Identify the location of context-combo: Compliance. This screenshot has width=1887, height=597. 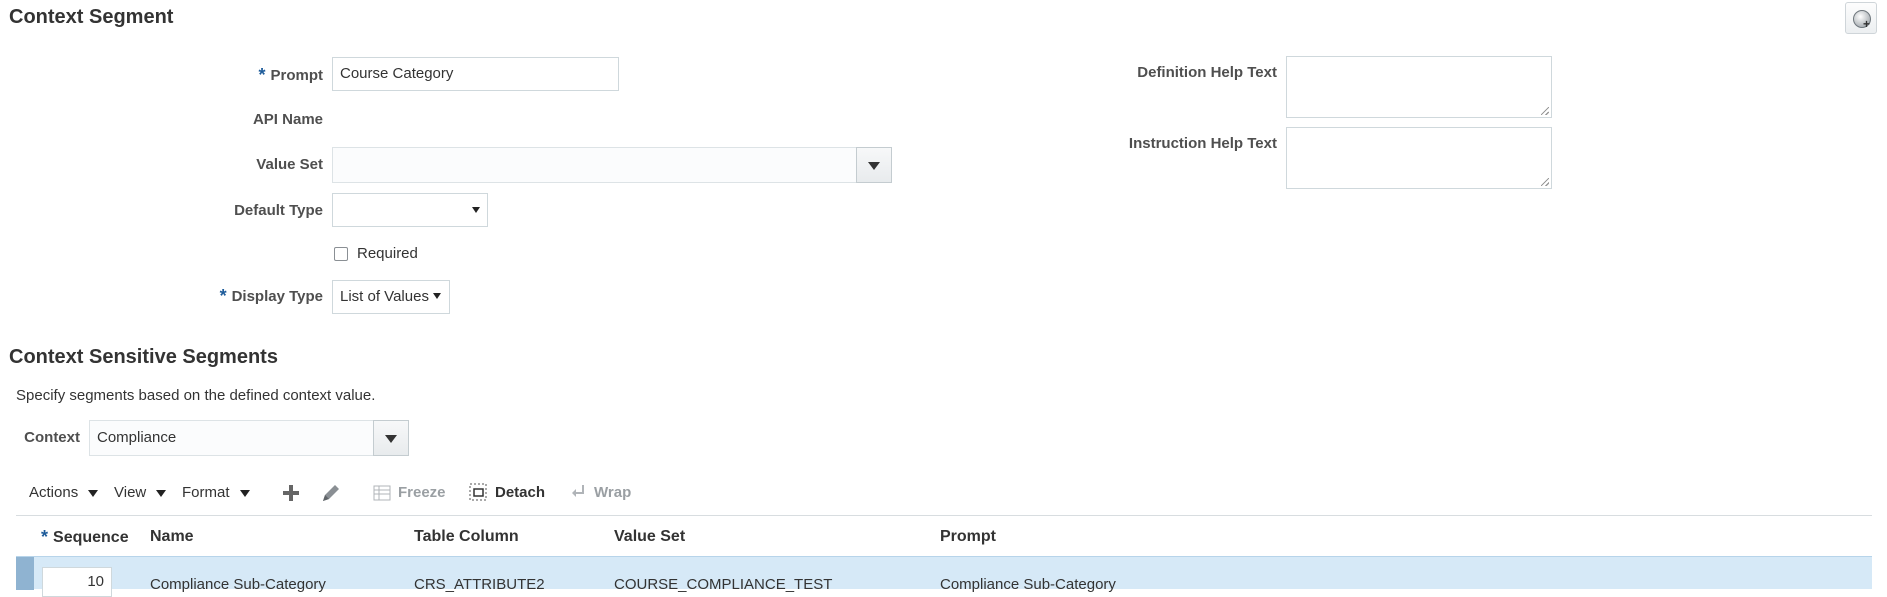
(249, 438).